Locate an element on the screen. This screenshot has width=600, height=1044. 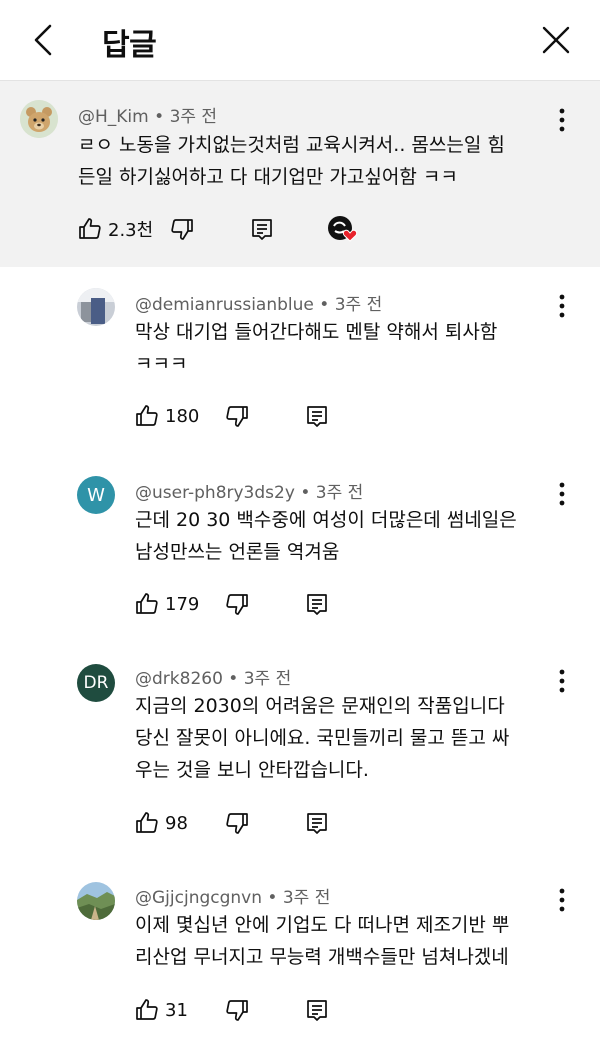
like-button: 2.3천 is located at coordinates (115, 229).